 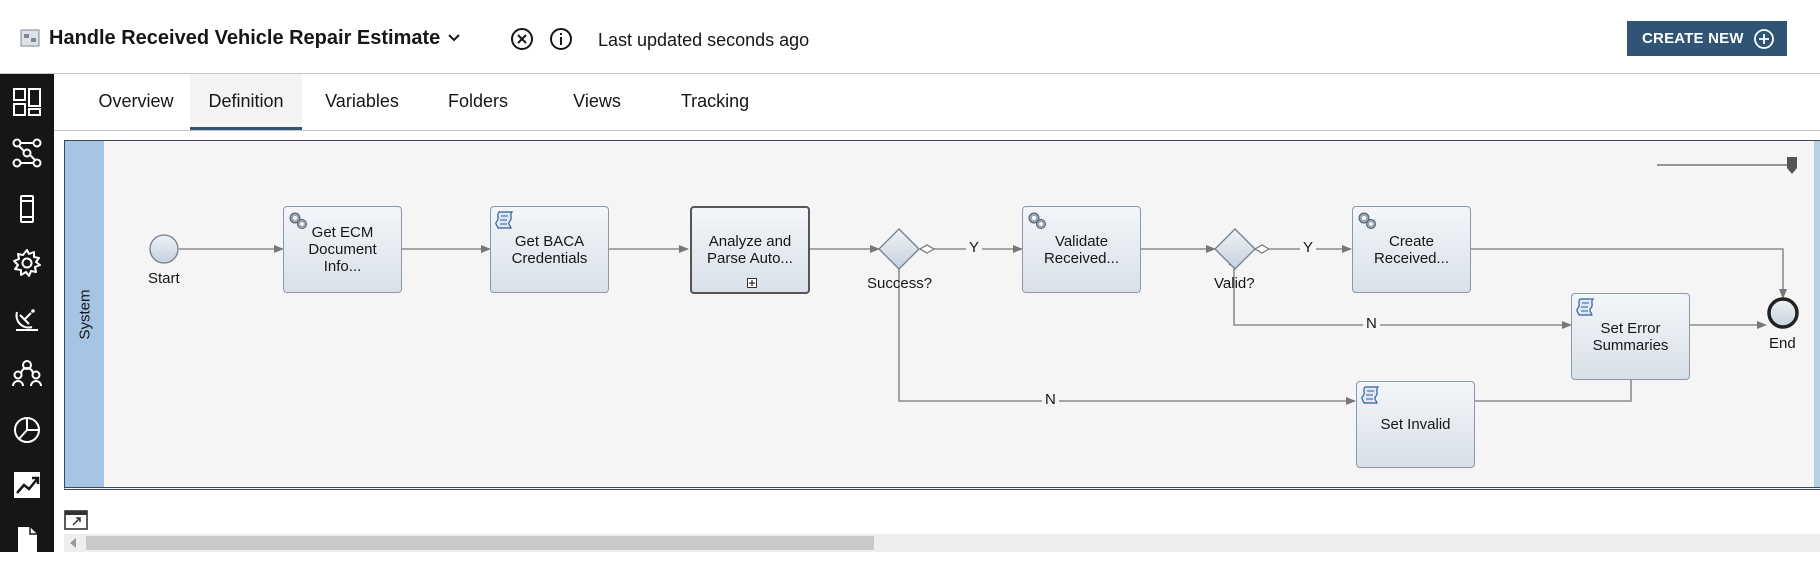 What do you see at coordinates (164, 278) in the screenshot?
I see `start-label: Start` at bounding box center [164, 278].